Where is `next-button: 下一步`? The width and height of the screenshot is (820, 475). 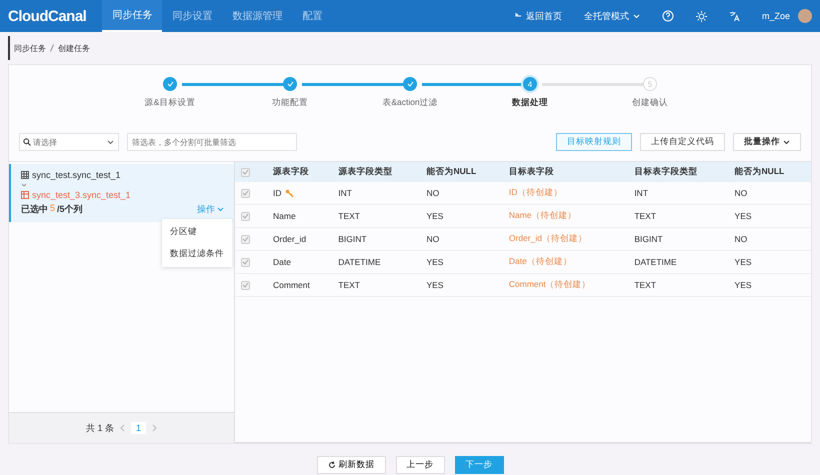
next-button: 下一步 is located at coordinates (479, 465).